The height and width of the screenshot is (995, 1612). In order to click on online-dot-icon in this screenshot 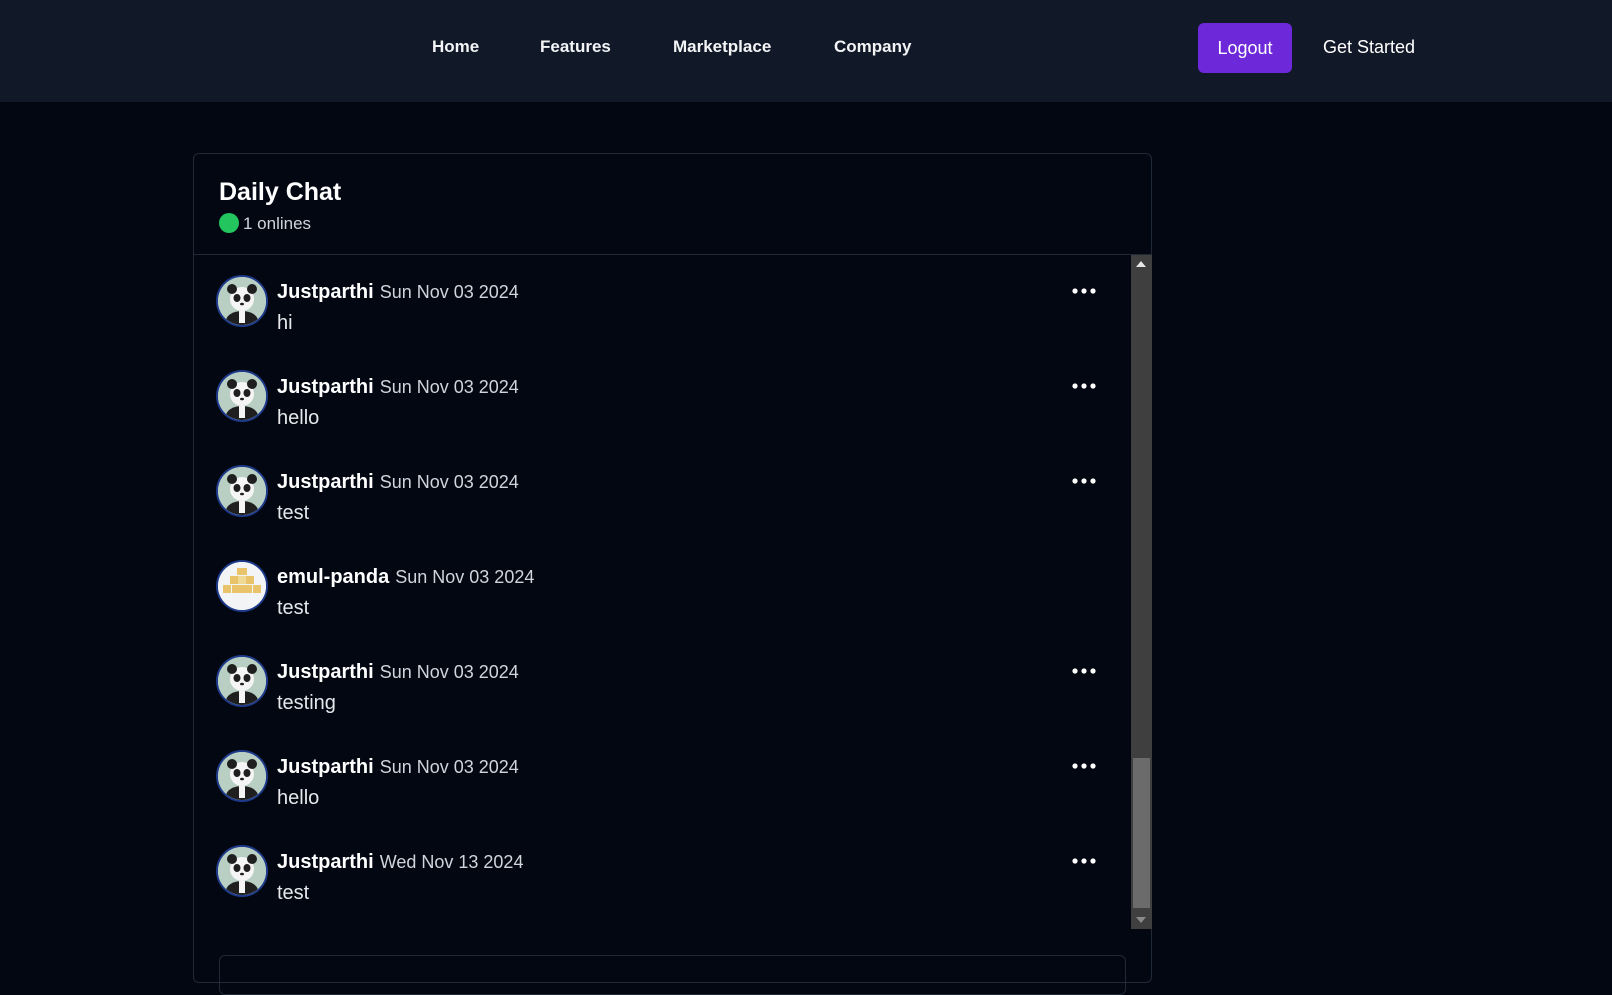, I will do `click(229, 223)`.